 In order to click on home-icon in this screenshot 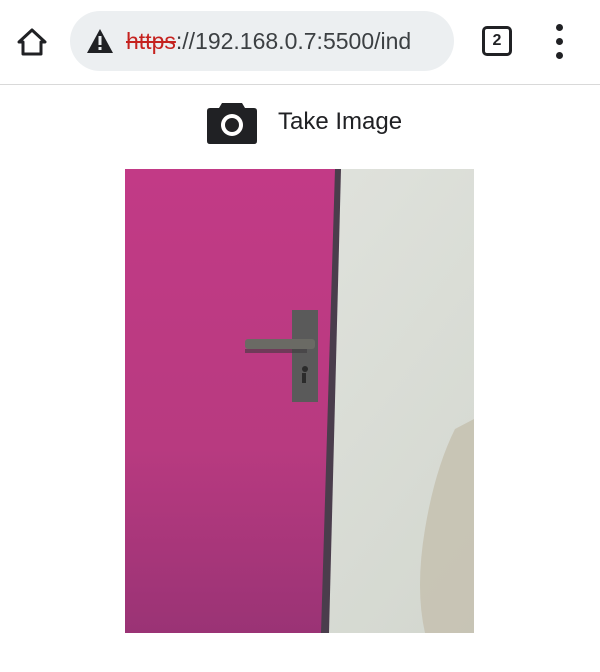, I will do `click(32, 42)`.